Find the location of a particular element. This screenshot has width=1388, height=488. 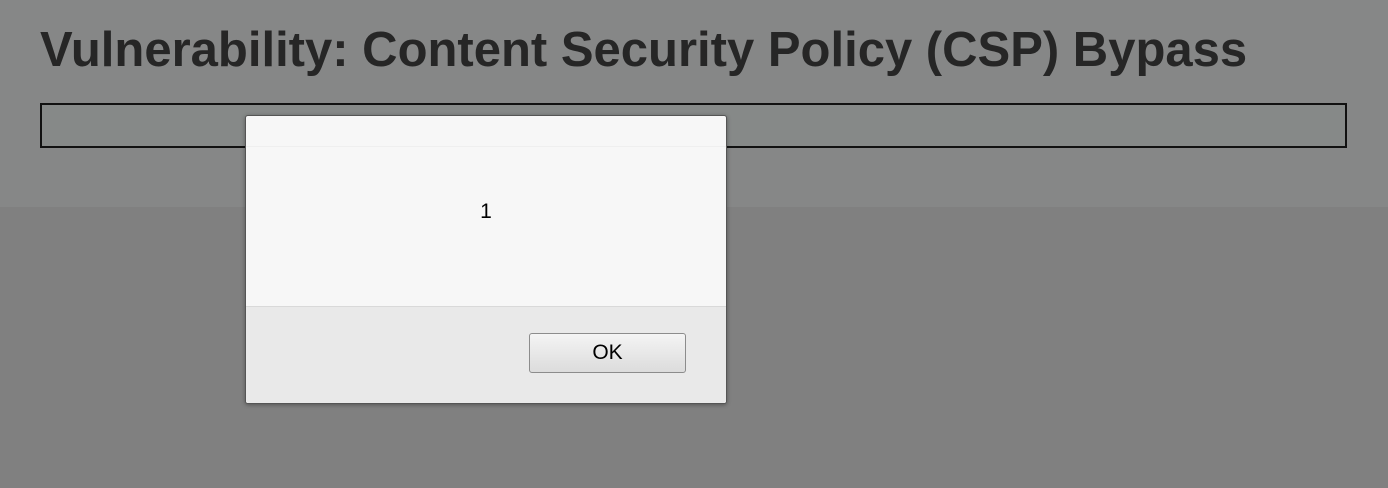

dialog-footer: OK is located at coordinates (486, 354).